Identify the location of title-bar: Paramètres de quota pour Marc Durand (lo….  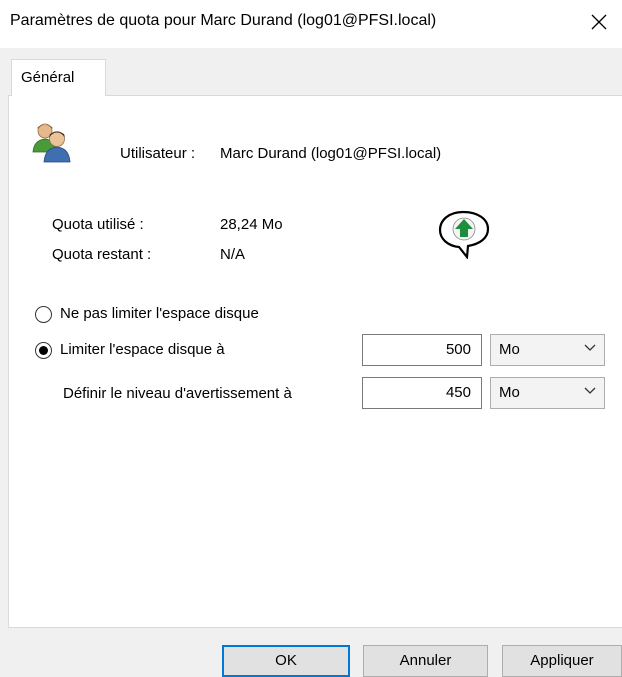
(311, 24).